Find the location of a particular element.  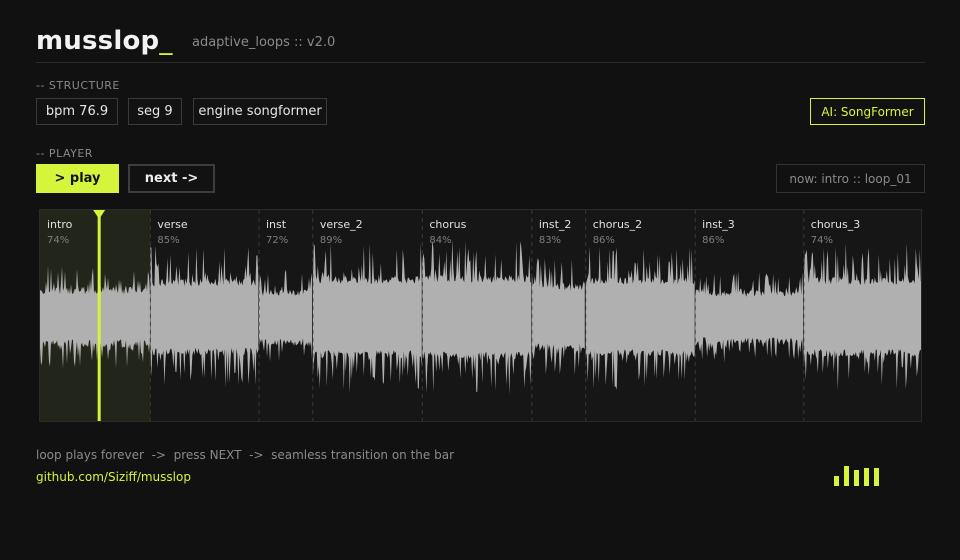

title-cursor: _ is located at coordinates (166, 41).